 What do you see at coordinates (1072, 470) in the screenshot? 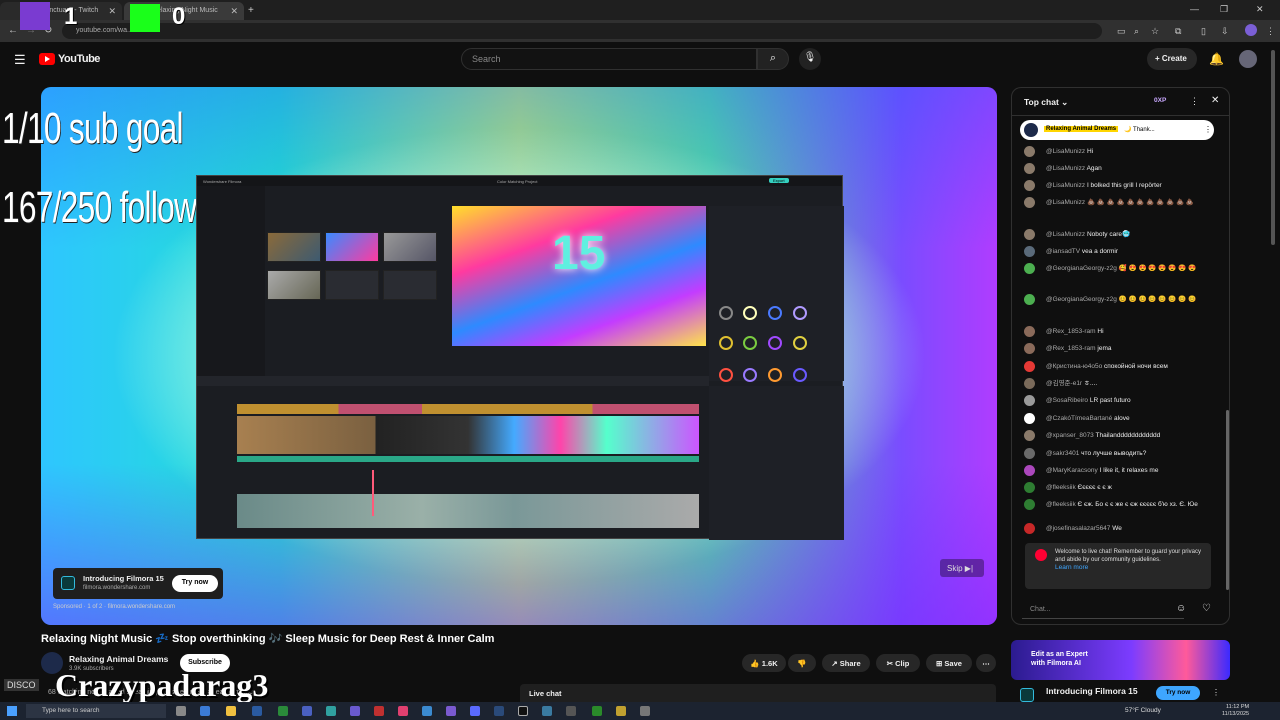
I see `chat-author: @MaryKaracsony` at bounding box center [1072, 470].